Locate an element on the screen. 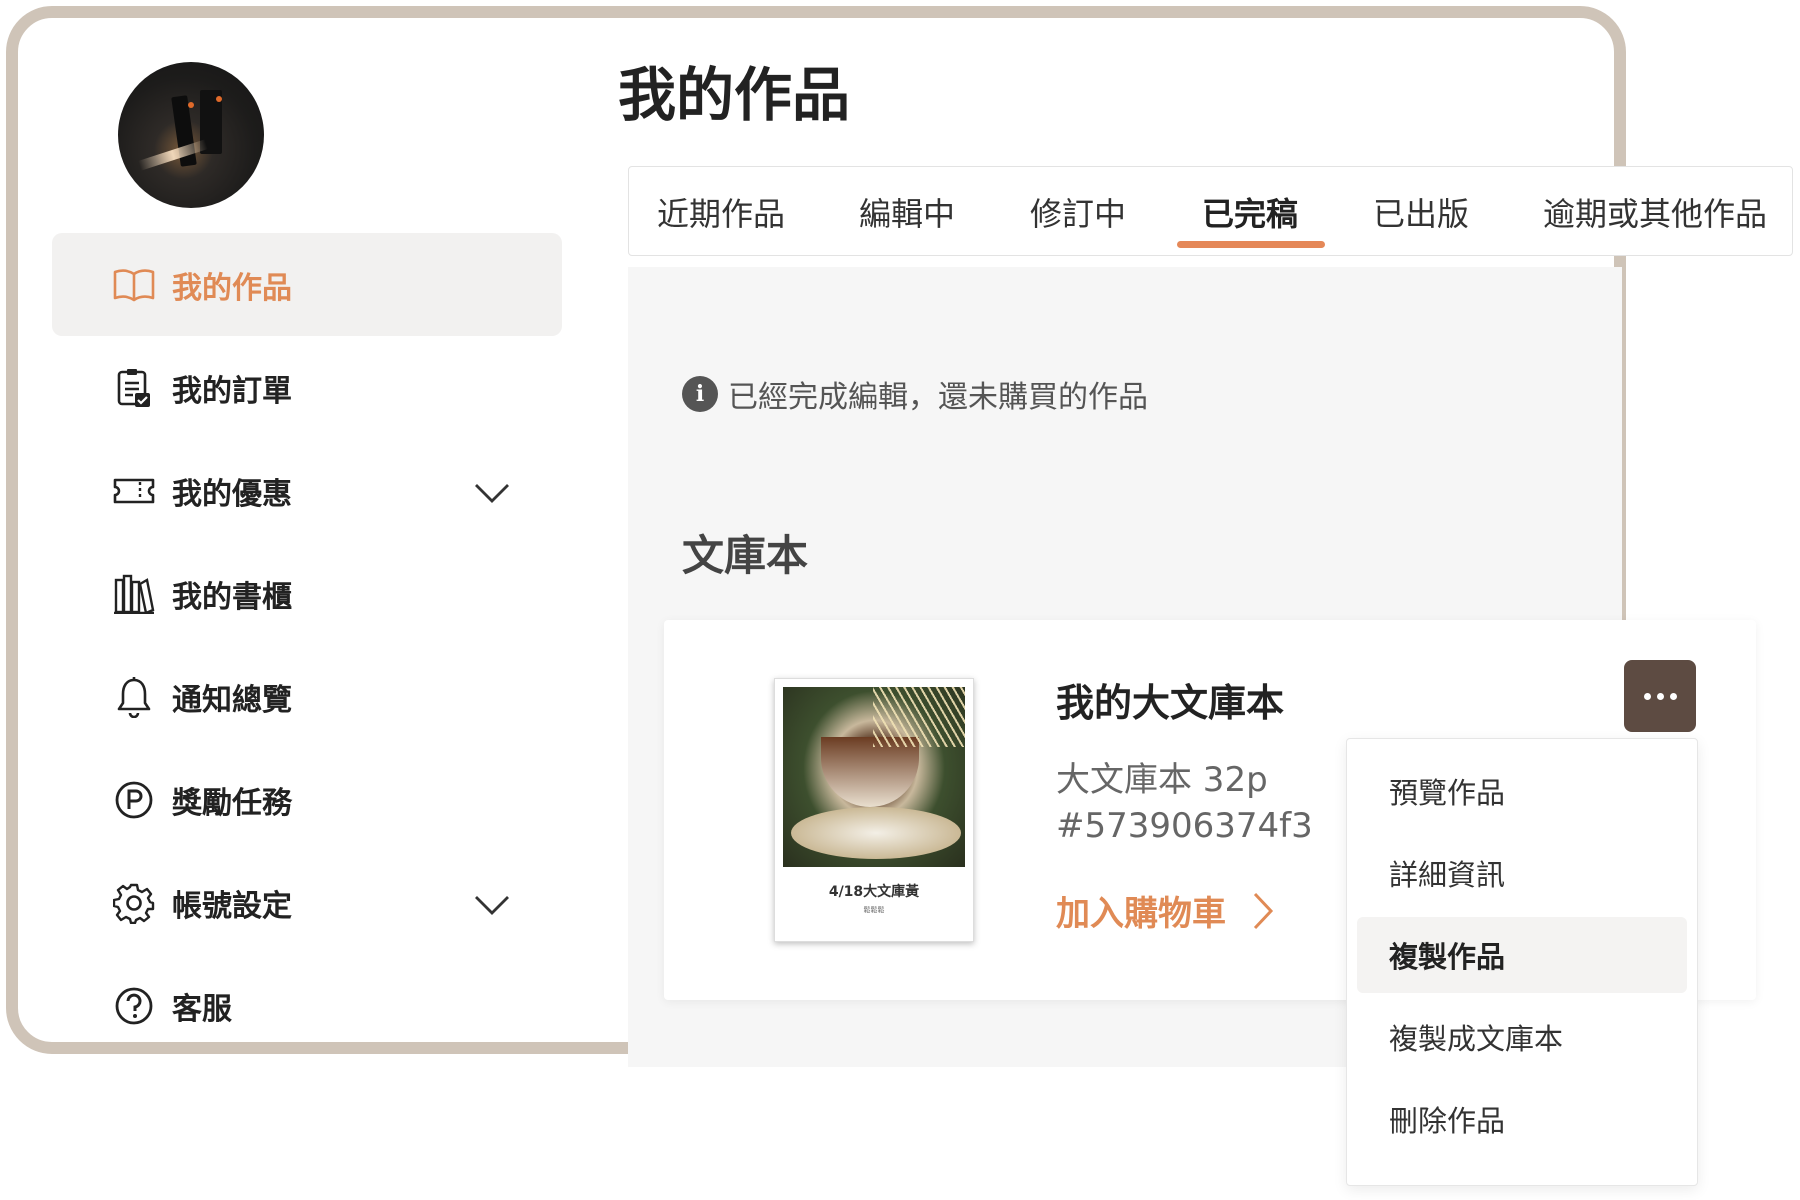 The width and height of the screenshot is (1800, 1200). page-title: 我的作品 is located at coordinates (734, 95).